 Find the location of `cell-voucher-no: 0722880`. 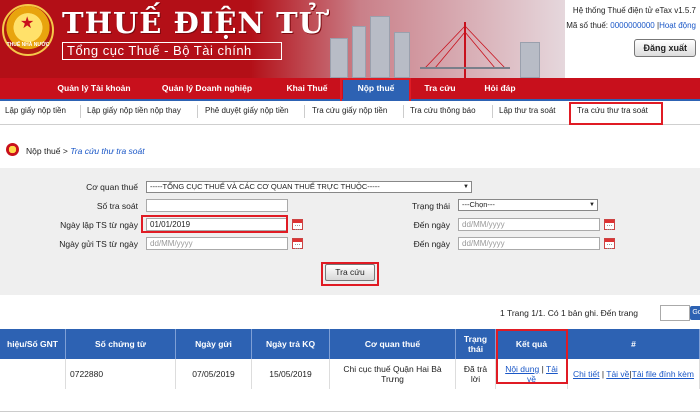

cell-voucher-no: 0722880 is located at coordinates (121, 374).